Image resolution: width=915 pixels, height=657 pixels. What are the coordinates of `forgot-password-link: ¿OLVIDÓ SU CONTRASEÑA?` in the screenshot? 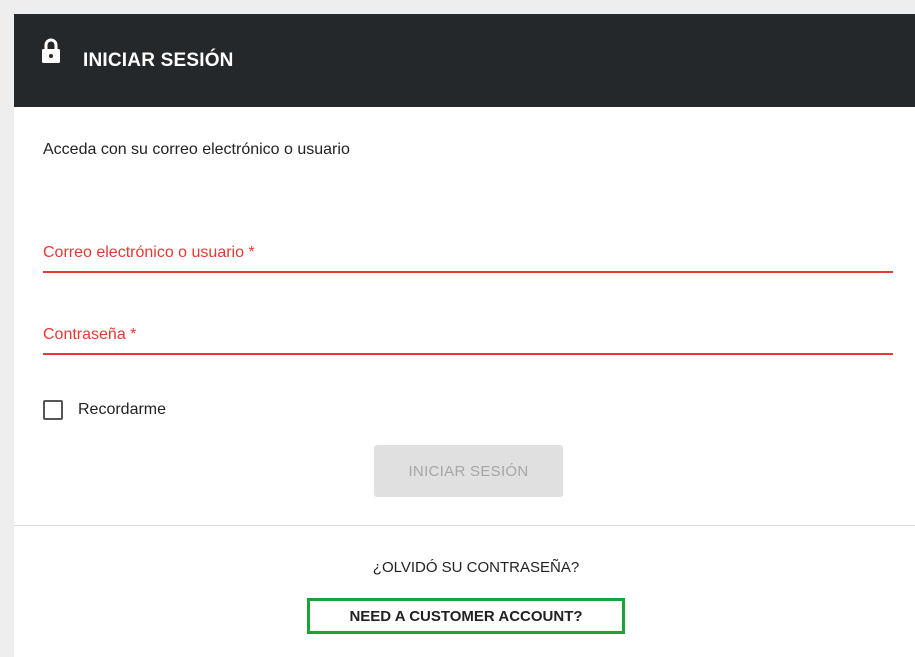 It's located at (464, 567).